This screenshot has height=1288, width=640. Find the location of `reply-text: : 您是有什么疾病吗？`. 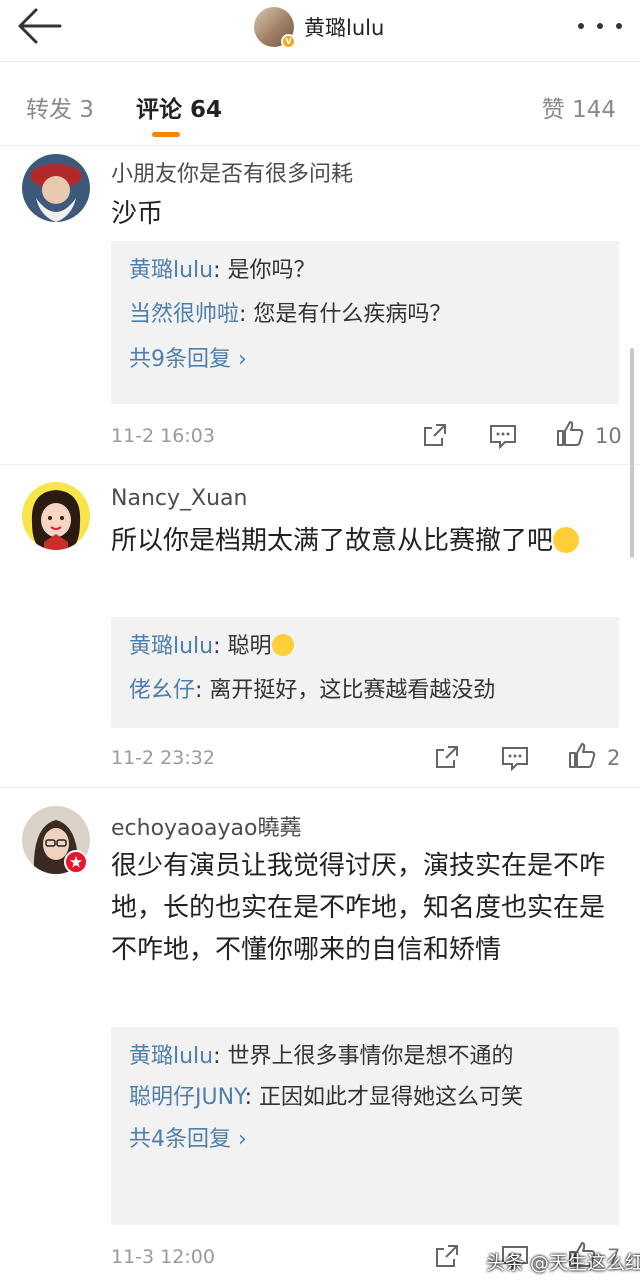

reply-text: : 您是有什么疾病吗？ is located at coordinates (345, 314).